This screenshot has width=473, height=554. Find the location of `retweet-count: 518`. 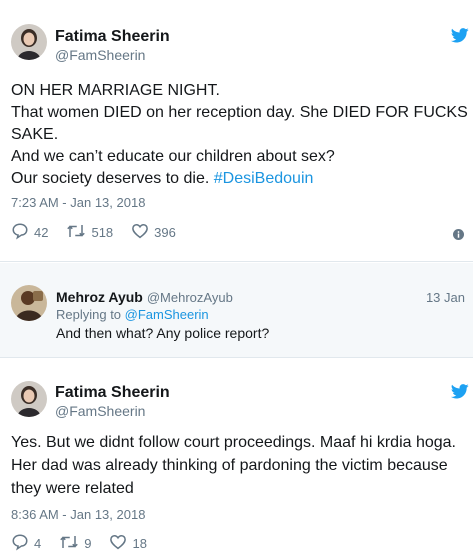

retweet-count: 518 is located at coordinates (102, 232).